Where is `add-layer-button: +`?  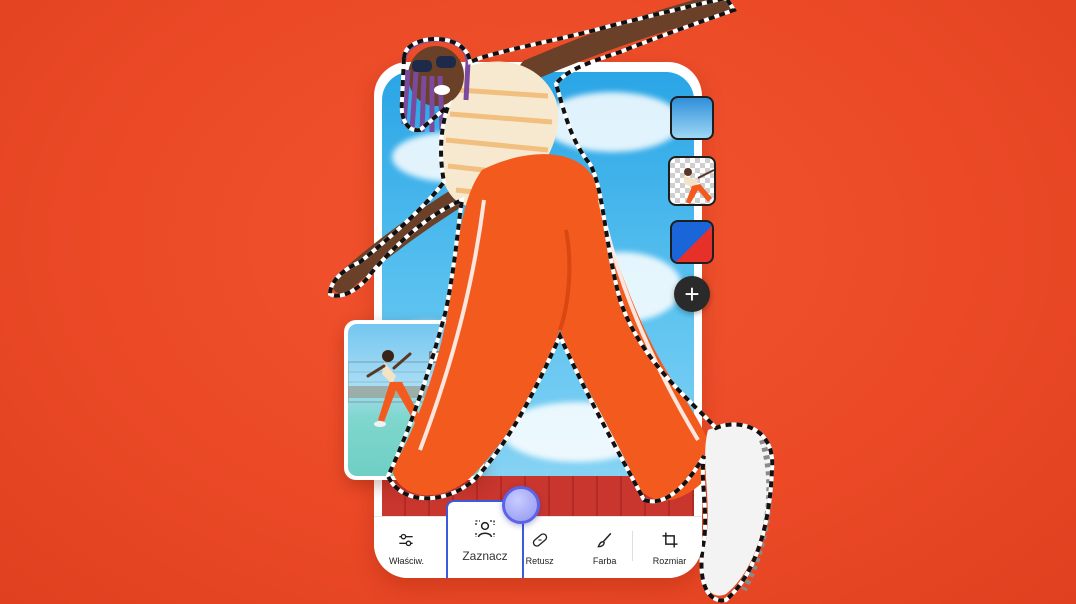
add-layer-button: + is located at coordinates (692, 294).